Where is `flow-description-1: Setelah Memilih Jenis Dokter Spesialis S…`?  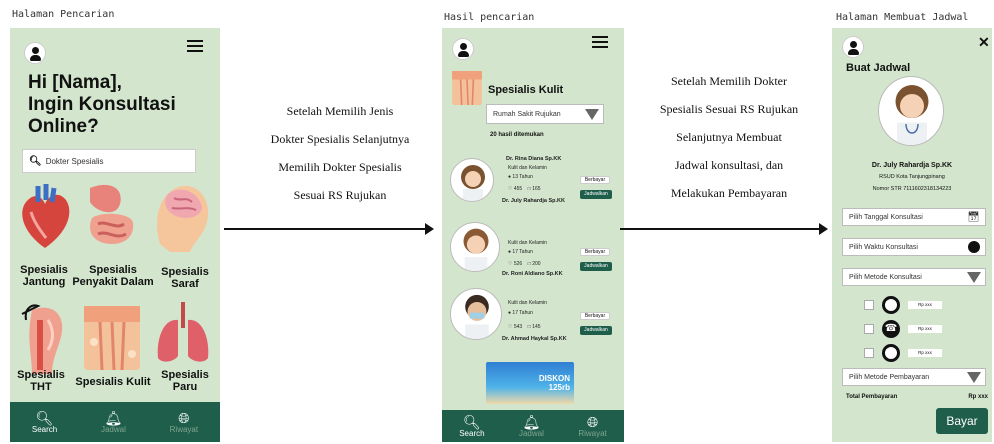
flow-description-1: Setelah Memilih Jenis Dokter Spesialis S… is located at coordinates (340, 153).